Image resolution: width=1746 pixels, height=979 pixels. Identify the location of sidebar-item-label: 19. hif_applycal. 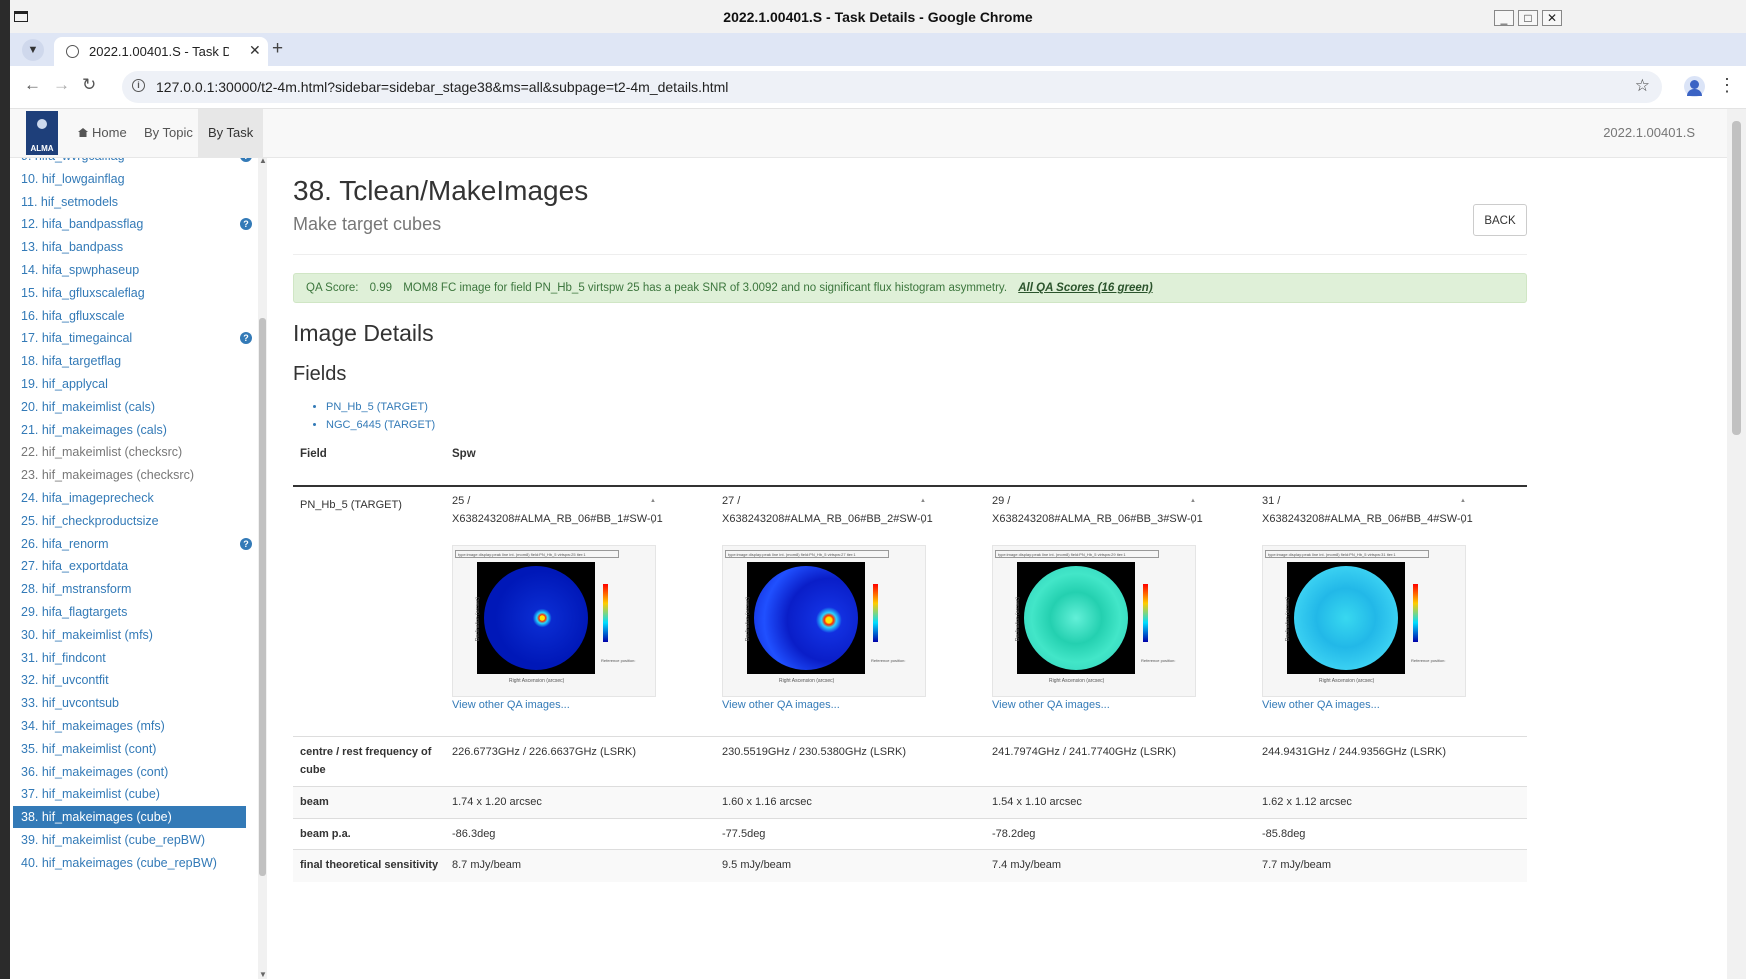
(64, 384).